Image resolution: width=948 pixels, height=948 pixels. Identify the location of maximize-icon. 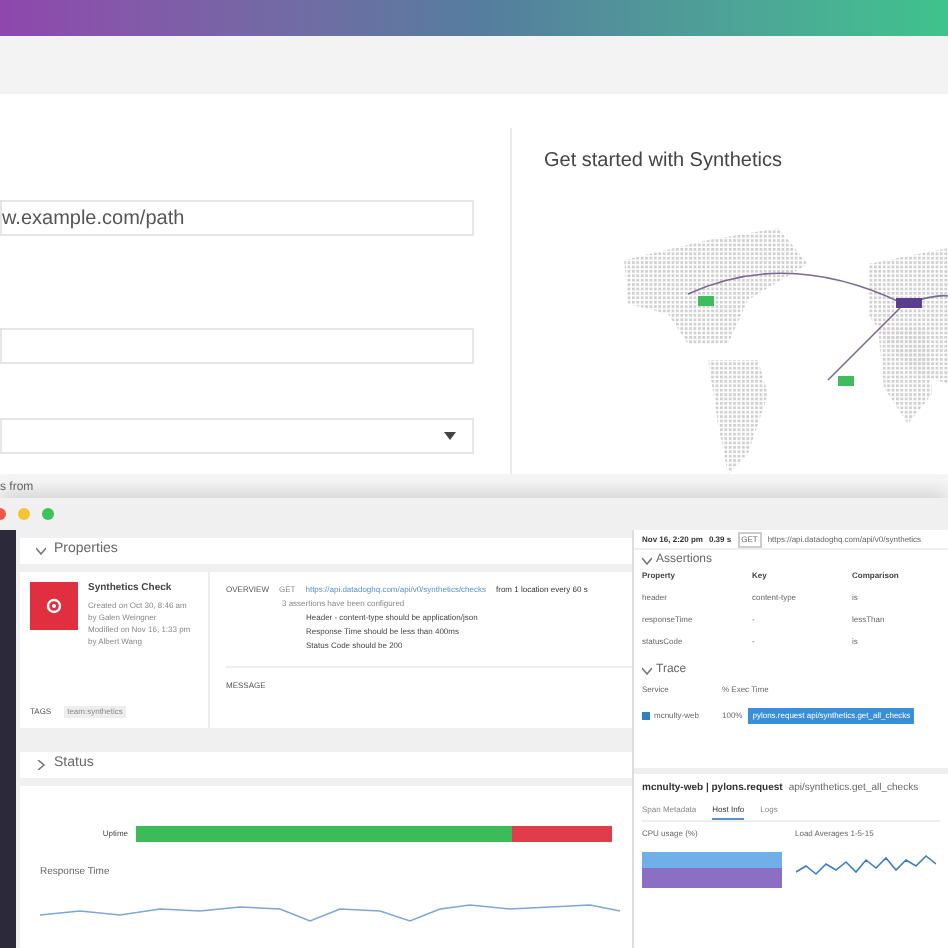
(48, 514).